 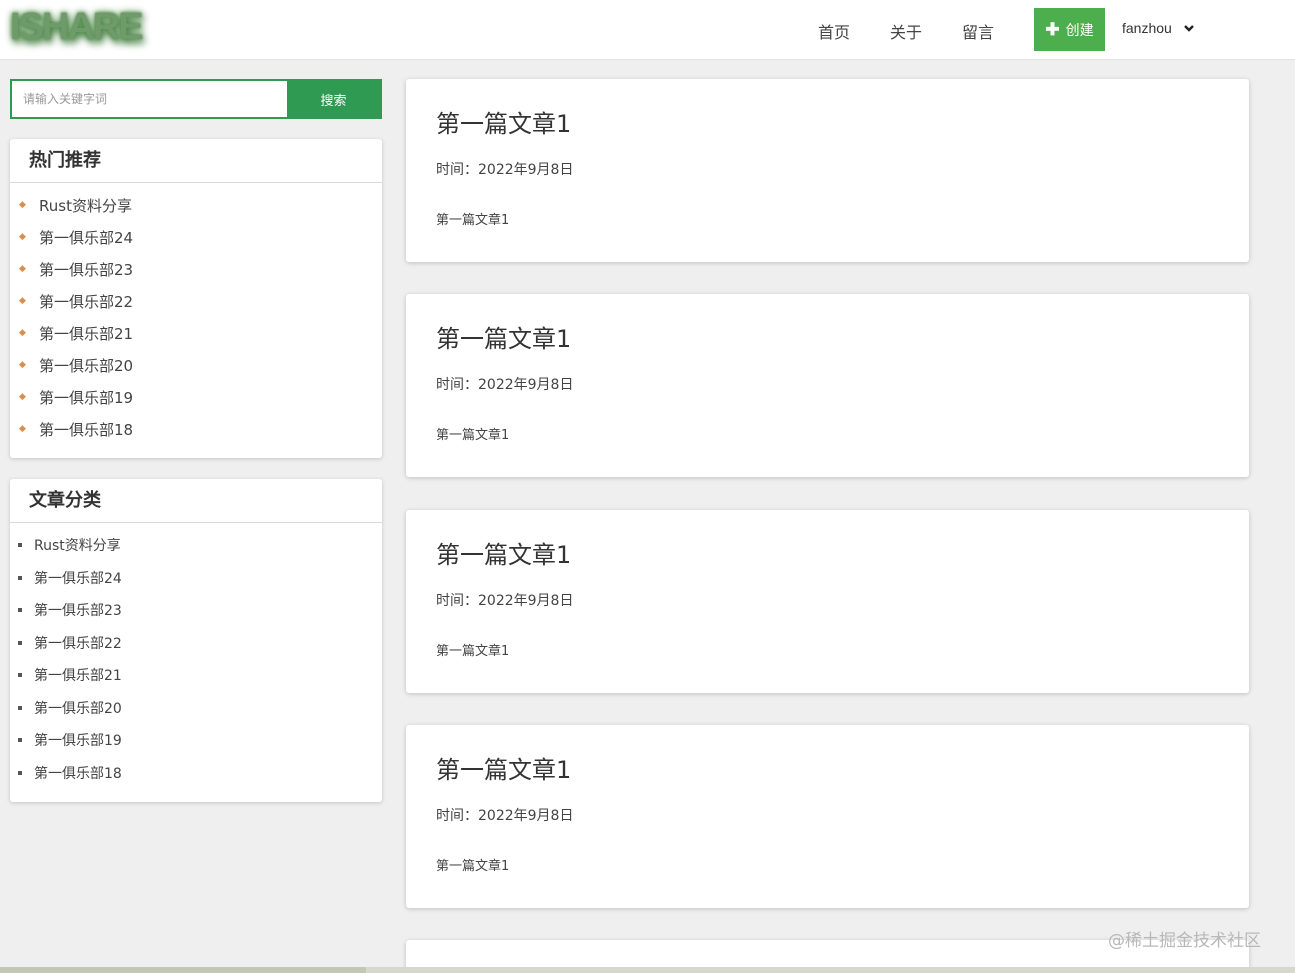 I want to click on search-button: 搜索, so click(x=333, y=99).